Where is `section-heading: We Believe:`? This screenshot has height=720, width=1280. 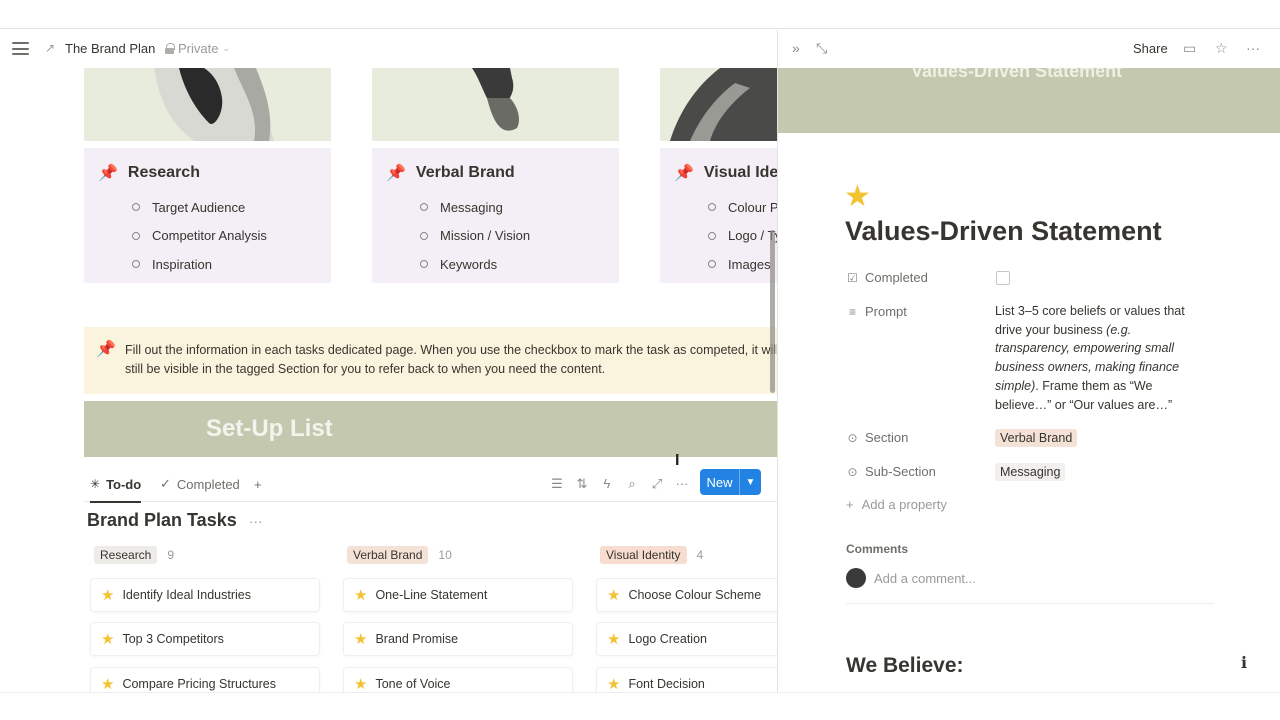
section-heading: We Believe: is located at coordinates (905, 665).